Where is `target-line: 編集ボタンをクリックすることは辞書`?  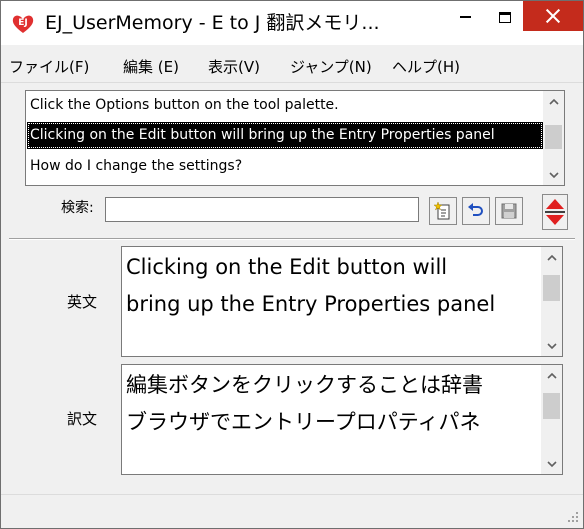 target-line: 編集ボタンをクリックすることは辞書 is located at coordinates (304, 385).